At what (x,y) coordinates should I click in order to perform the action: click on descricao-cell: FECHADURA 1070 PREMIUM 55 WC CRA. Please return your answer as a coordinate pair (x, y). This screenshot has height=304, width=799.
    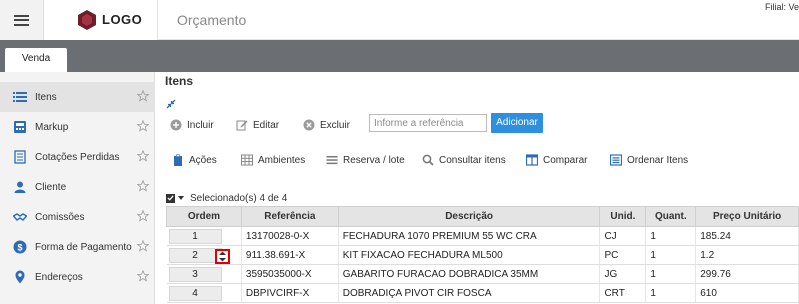
    Looking at the image, I should click on (469, 236).